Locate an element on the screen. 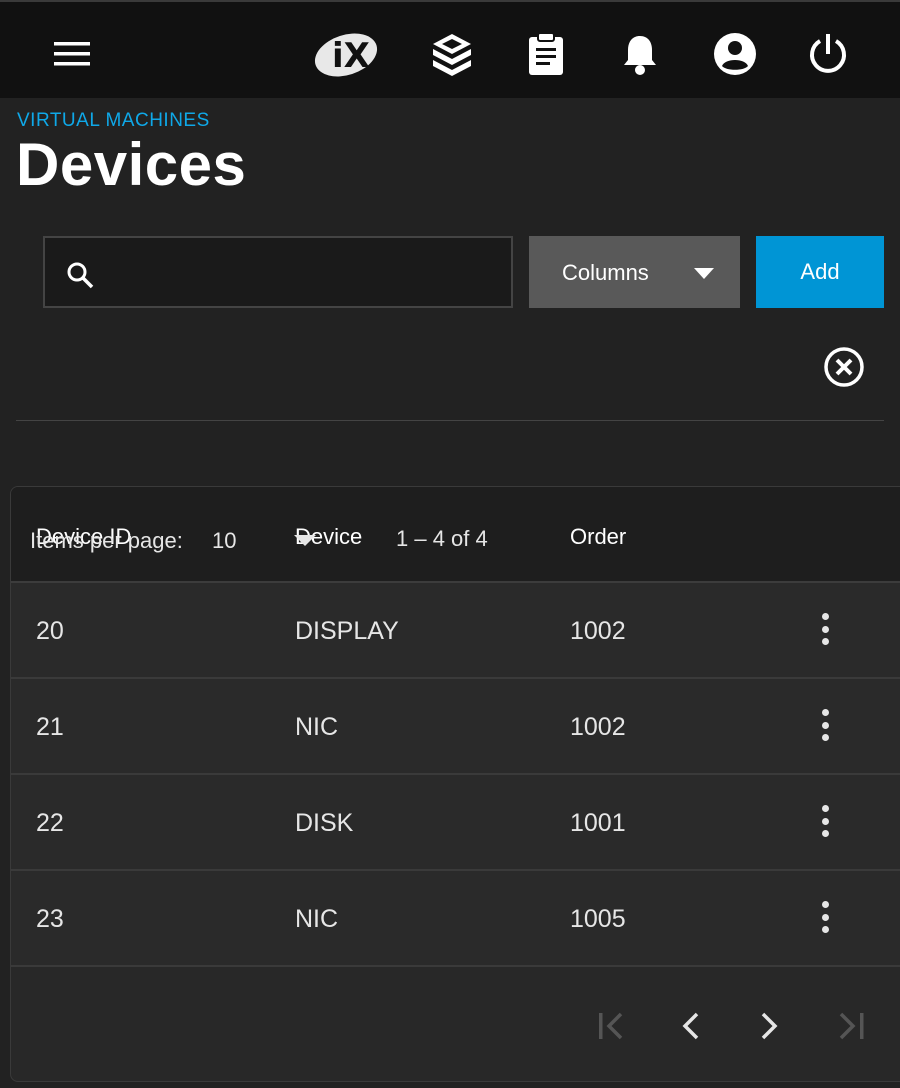  page-size-select: 10 is located at coordinates (224, 541).